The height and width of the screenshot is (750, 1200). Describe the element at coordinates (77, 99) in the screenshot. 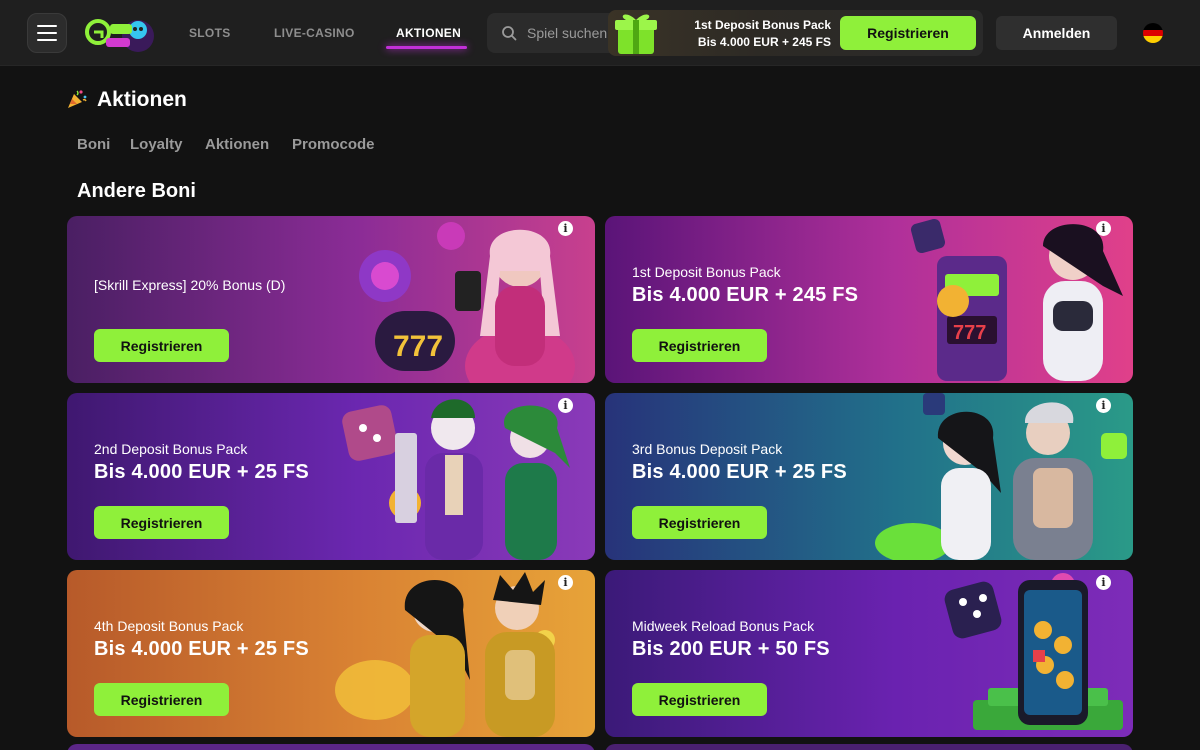

I see `party-popper-icon` at that location.